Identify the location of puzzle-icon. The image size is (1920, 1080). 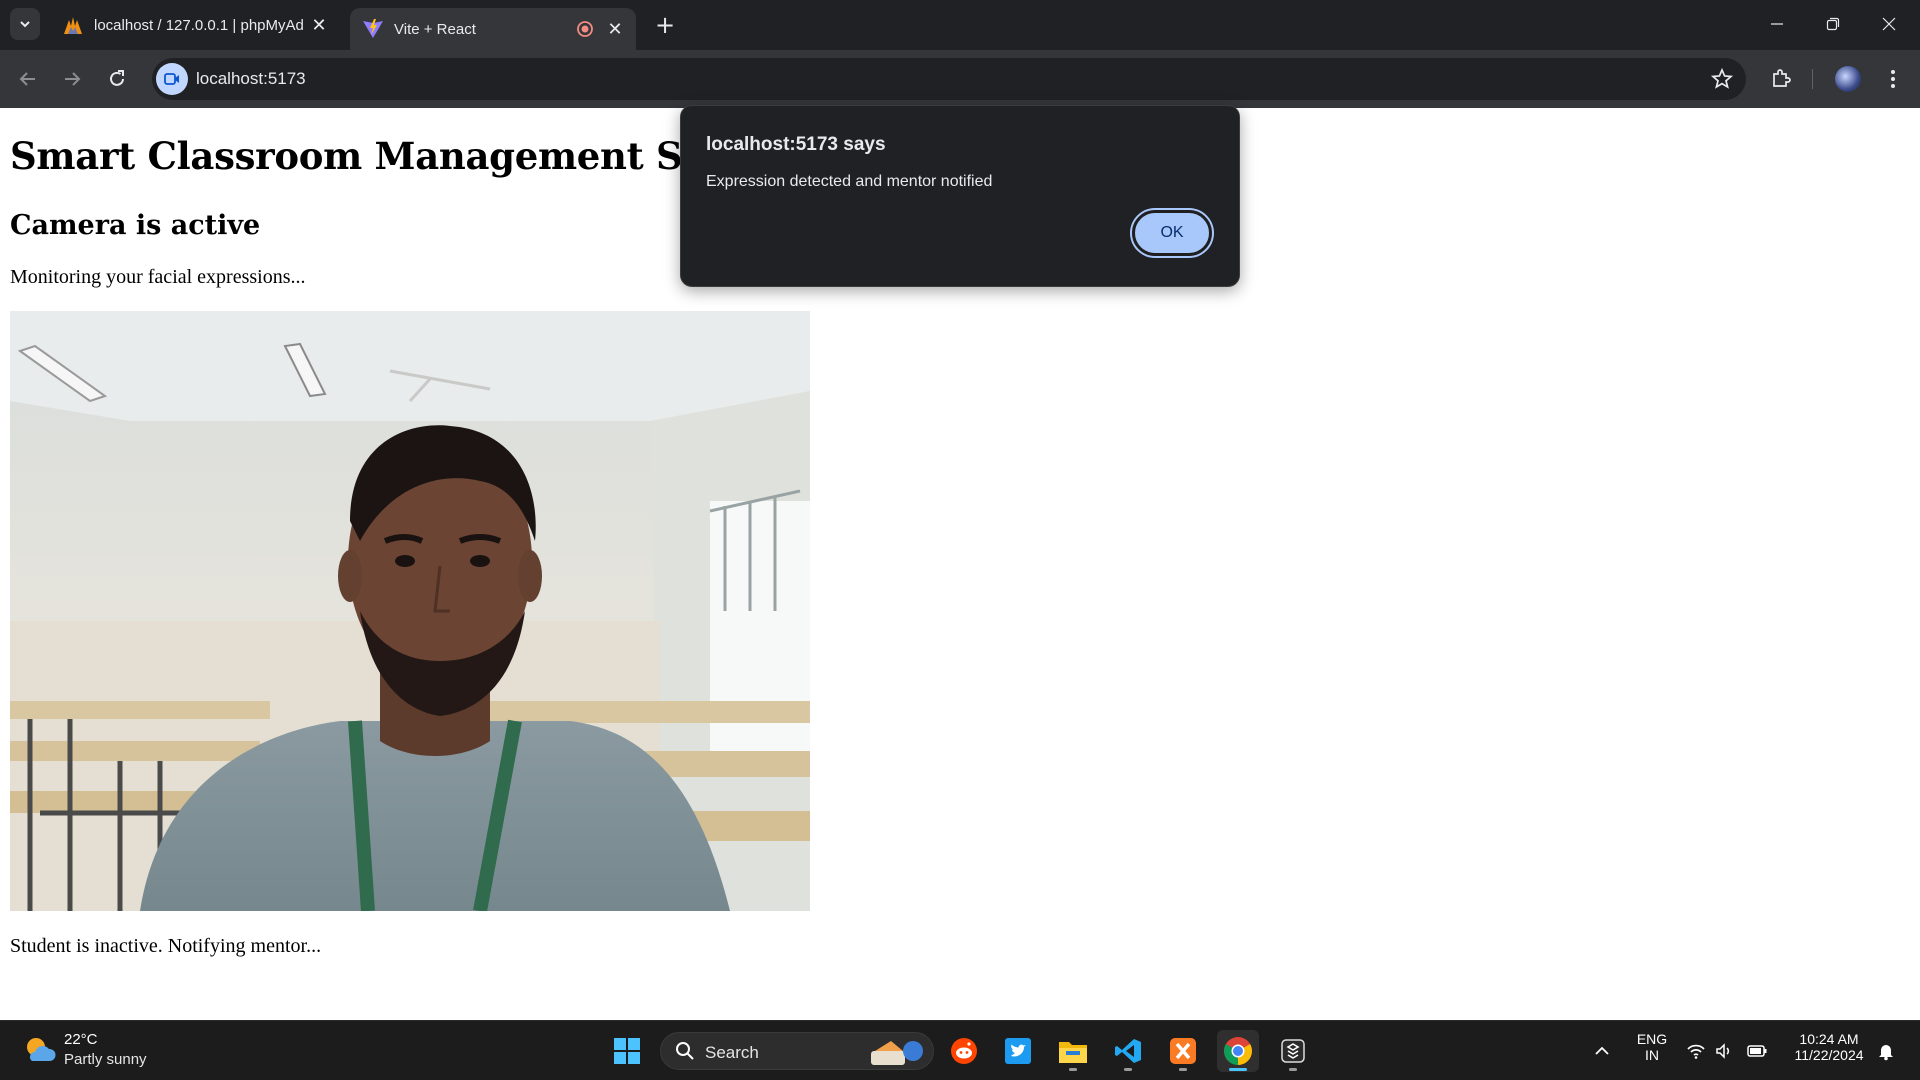
(1782, 78).